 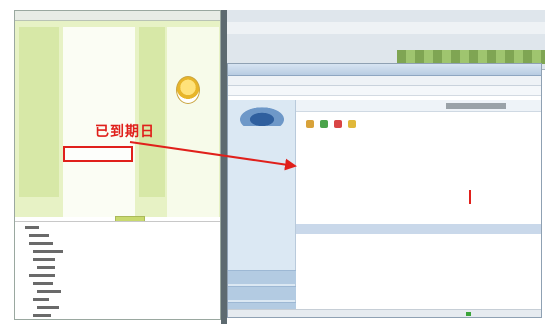 I want to click on expiry-annotation: 已到期日, so click(x=125, y=132).